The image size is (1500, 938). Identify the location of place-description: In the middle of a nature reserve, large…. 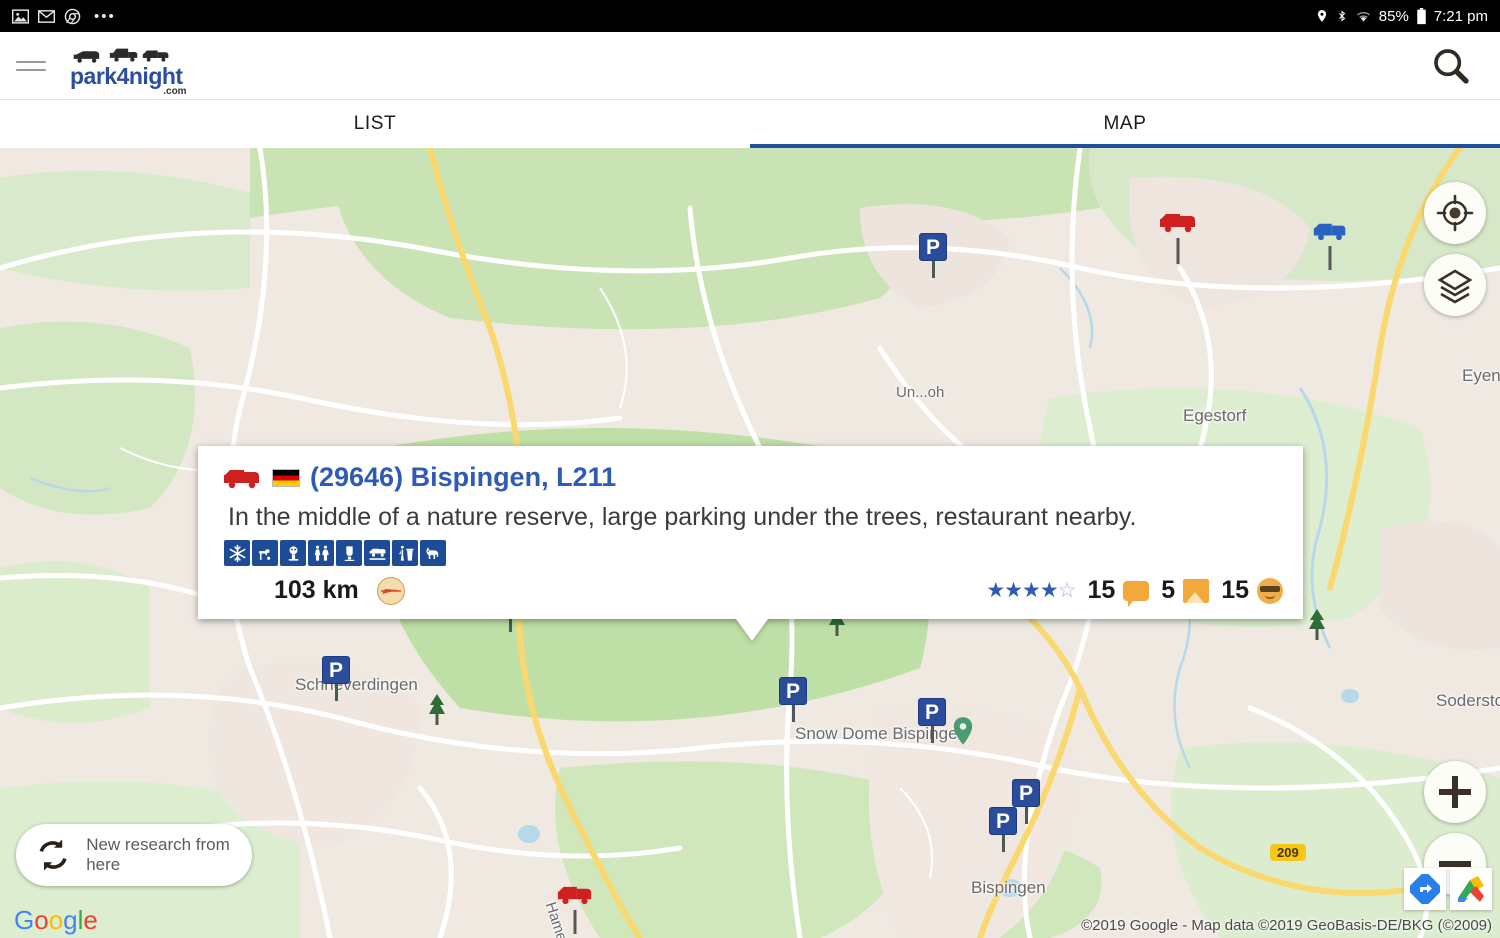
(682, 517).